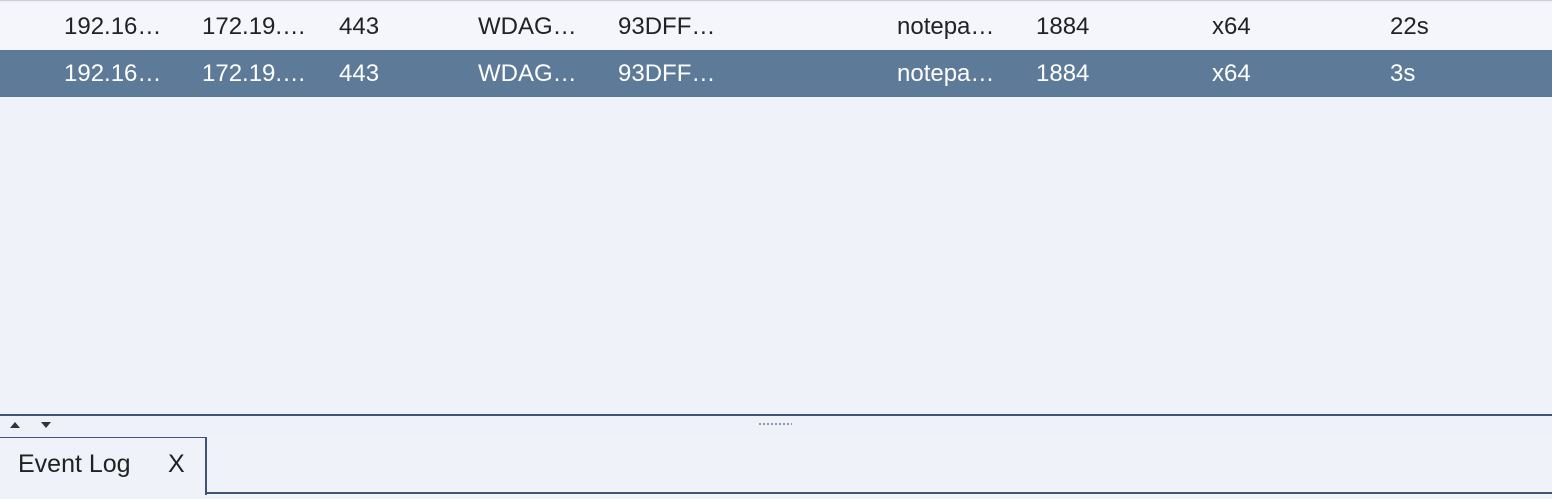 The height and width of the screenshot is (499, 1552). I want to click on panel-splitter, so click(776, 426).